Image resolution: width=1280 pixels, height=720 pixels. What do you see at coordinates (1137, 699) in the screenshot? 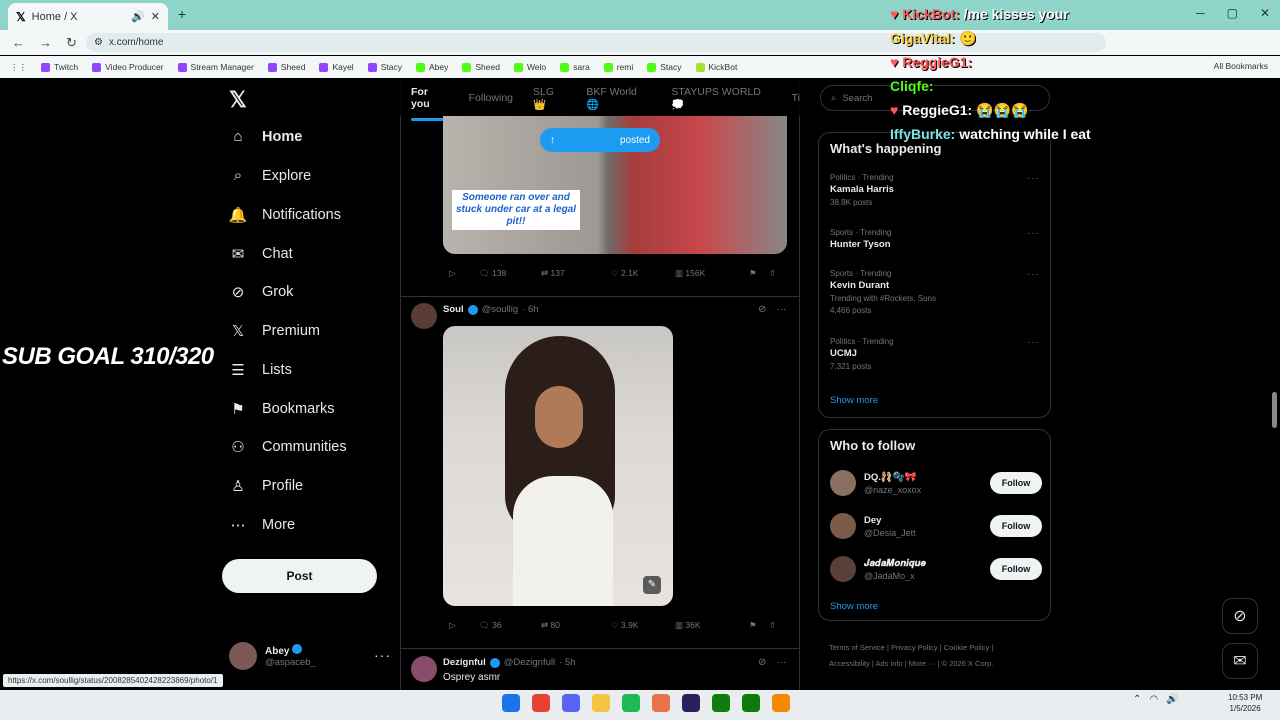
I see `chevron-up-icon: ⌃` at bounding box center [1137, 699].